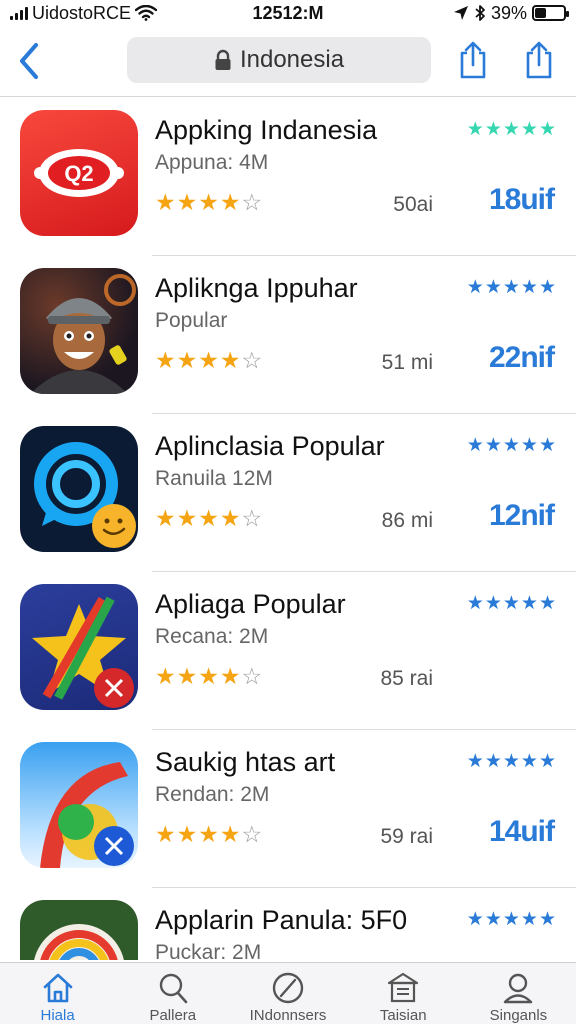  I want to click on tab-label: Hiala, so click(57, 1015).